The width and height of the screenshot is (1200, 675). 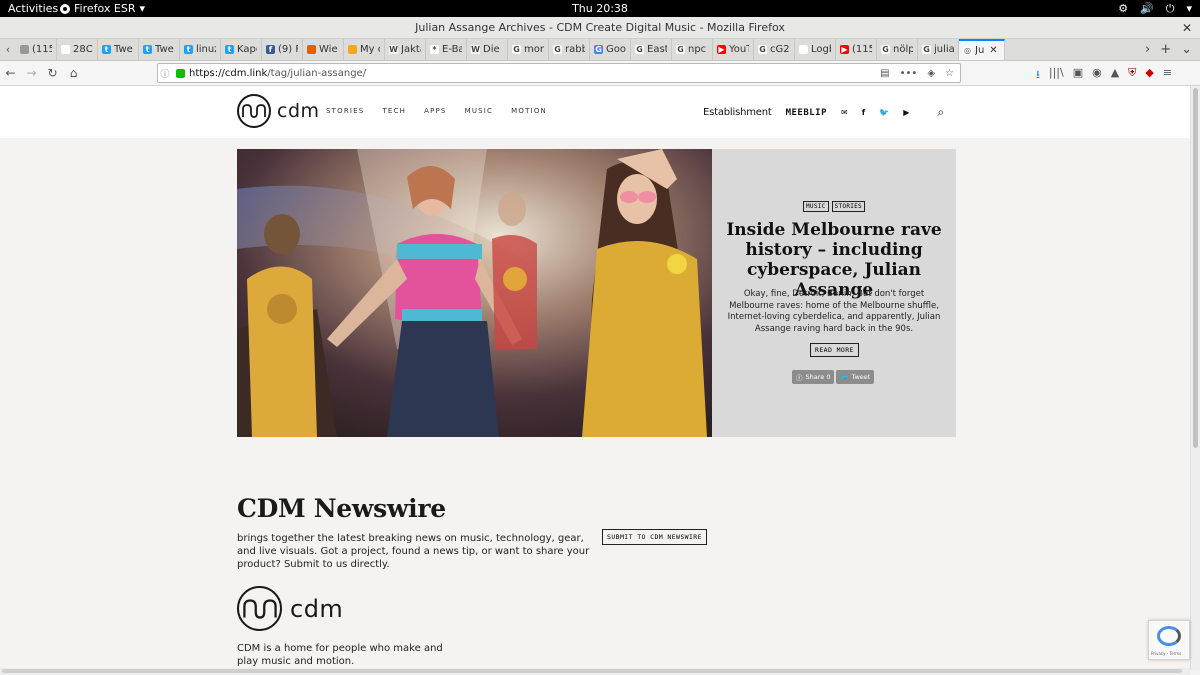 I want to click on site-logo: cdm, so click(x=278, y=111).